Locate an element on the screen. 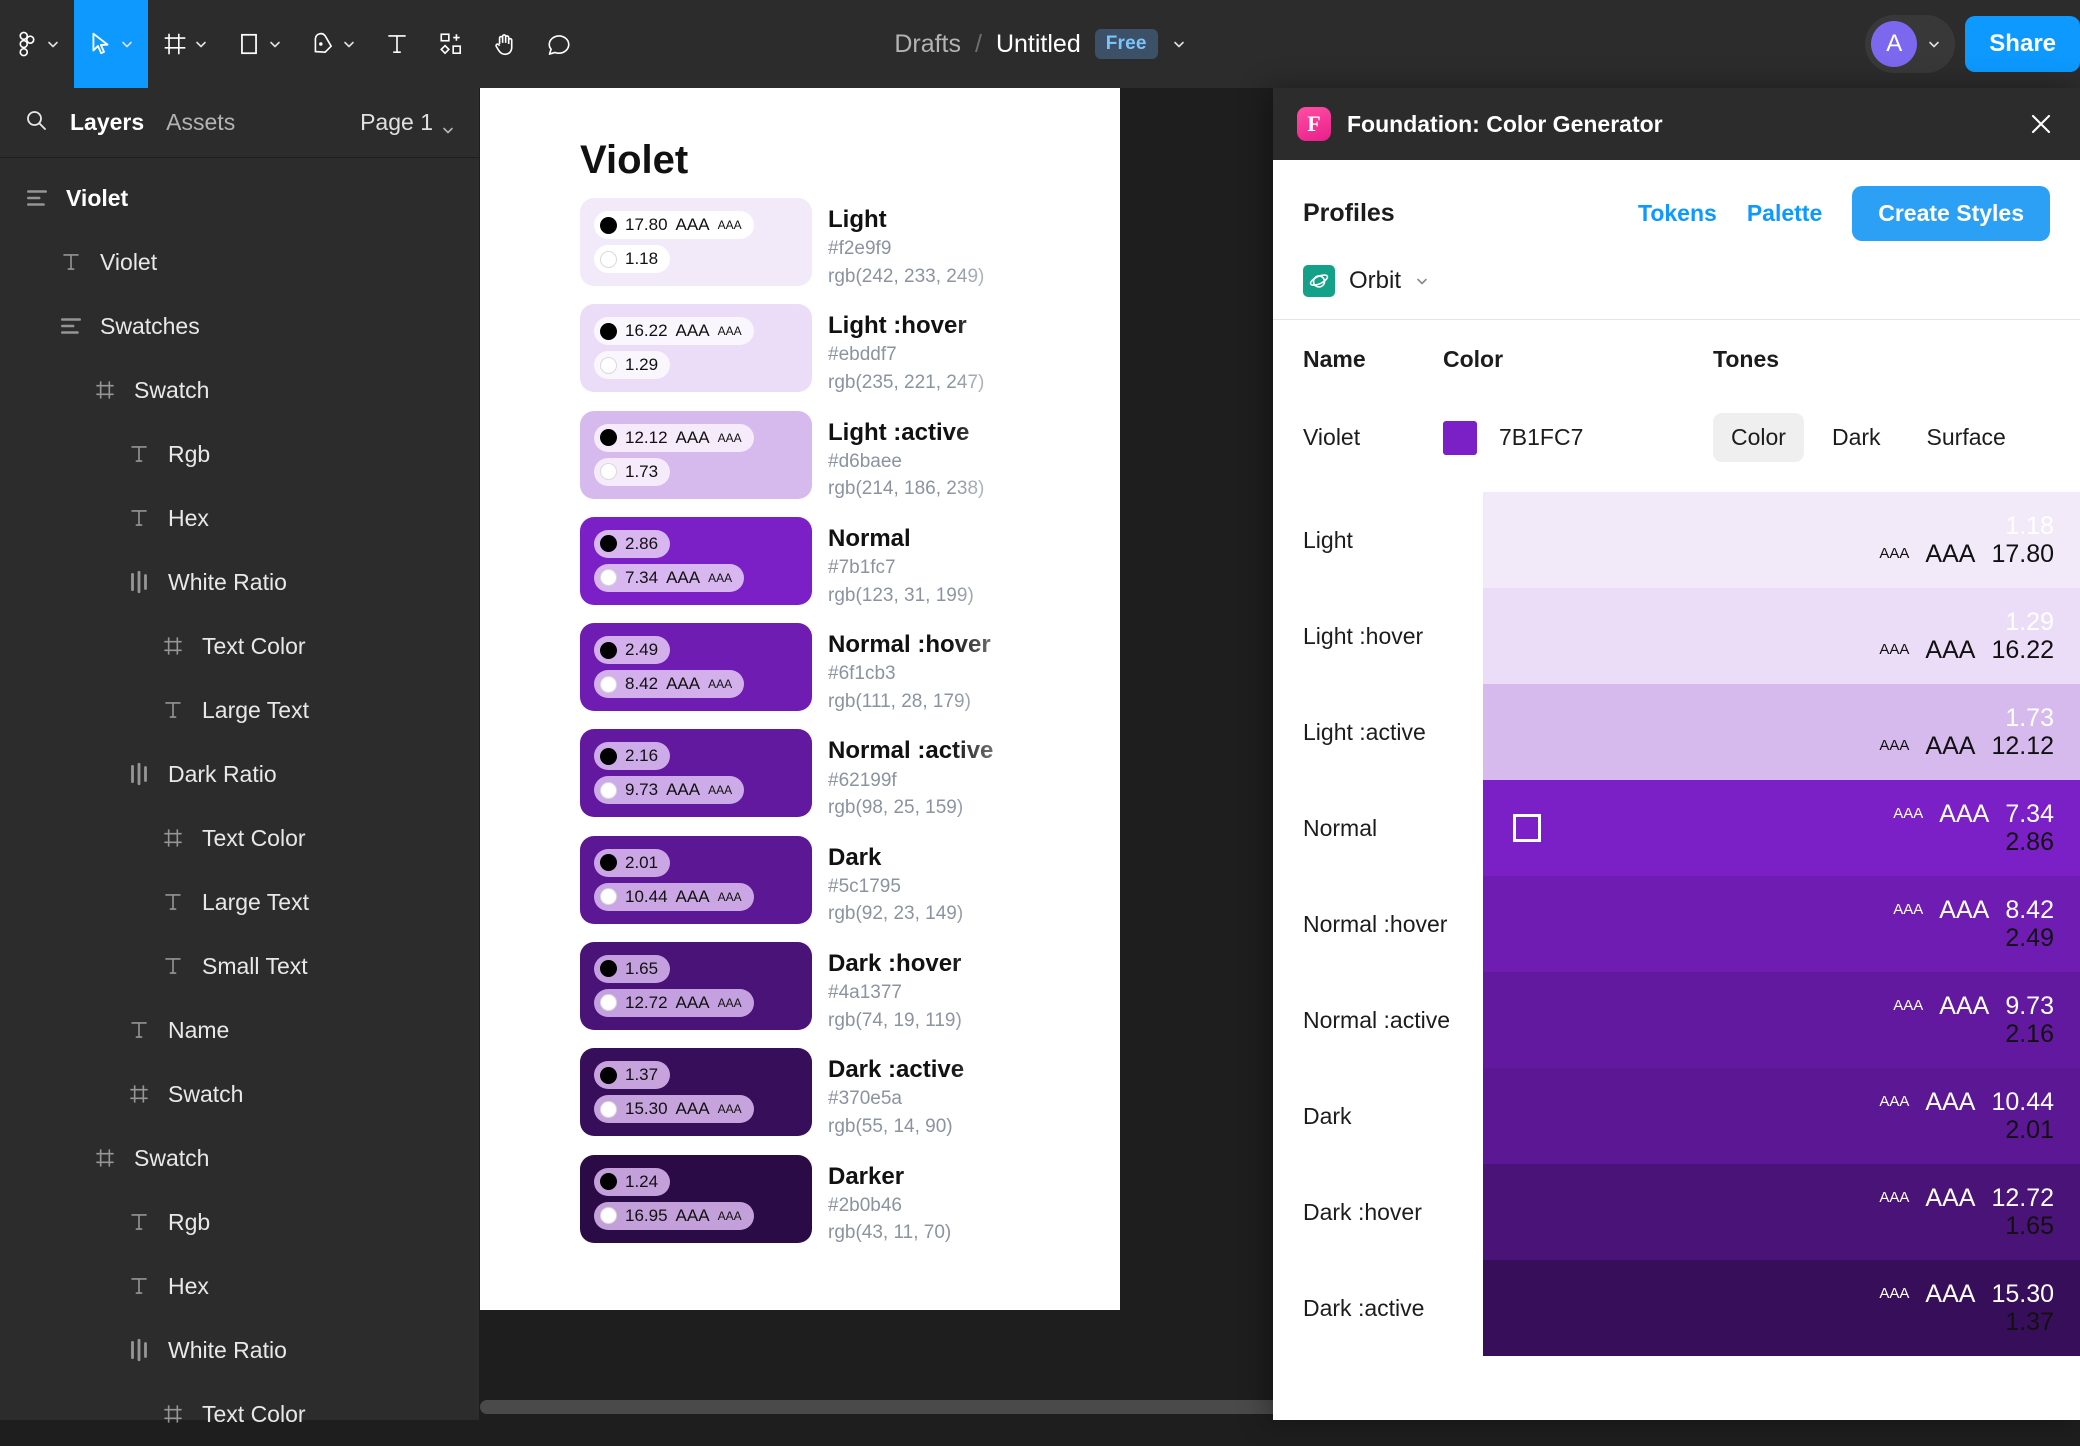 The height and width of the screenshot is (1446, 2080). page-selector: Page 1 is located at coordinates (407, 122).